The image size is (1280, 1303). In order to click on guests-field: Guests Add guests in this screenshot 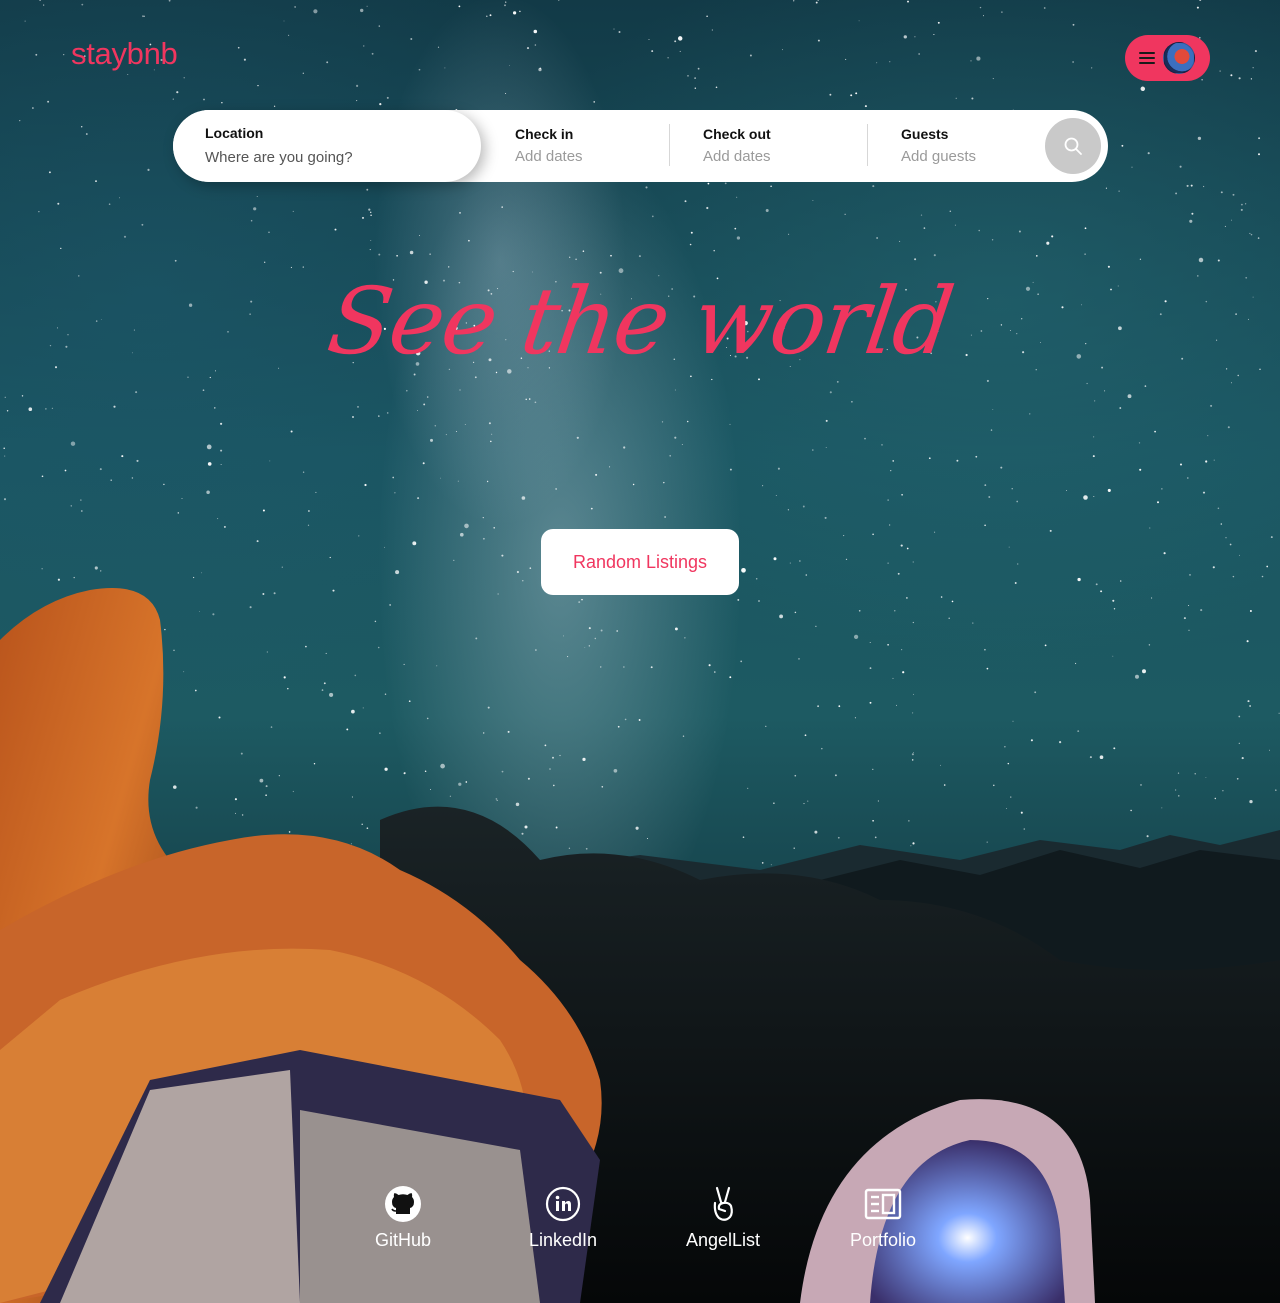, I will do `click(971, 146)`.